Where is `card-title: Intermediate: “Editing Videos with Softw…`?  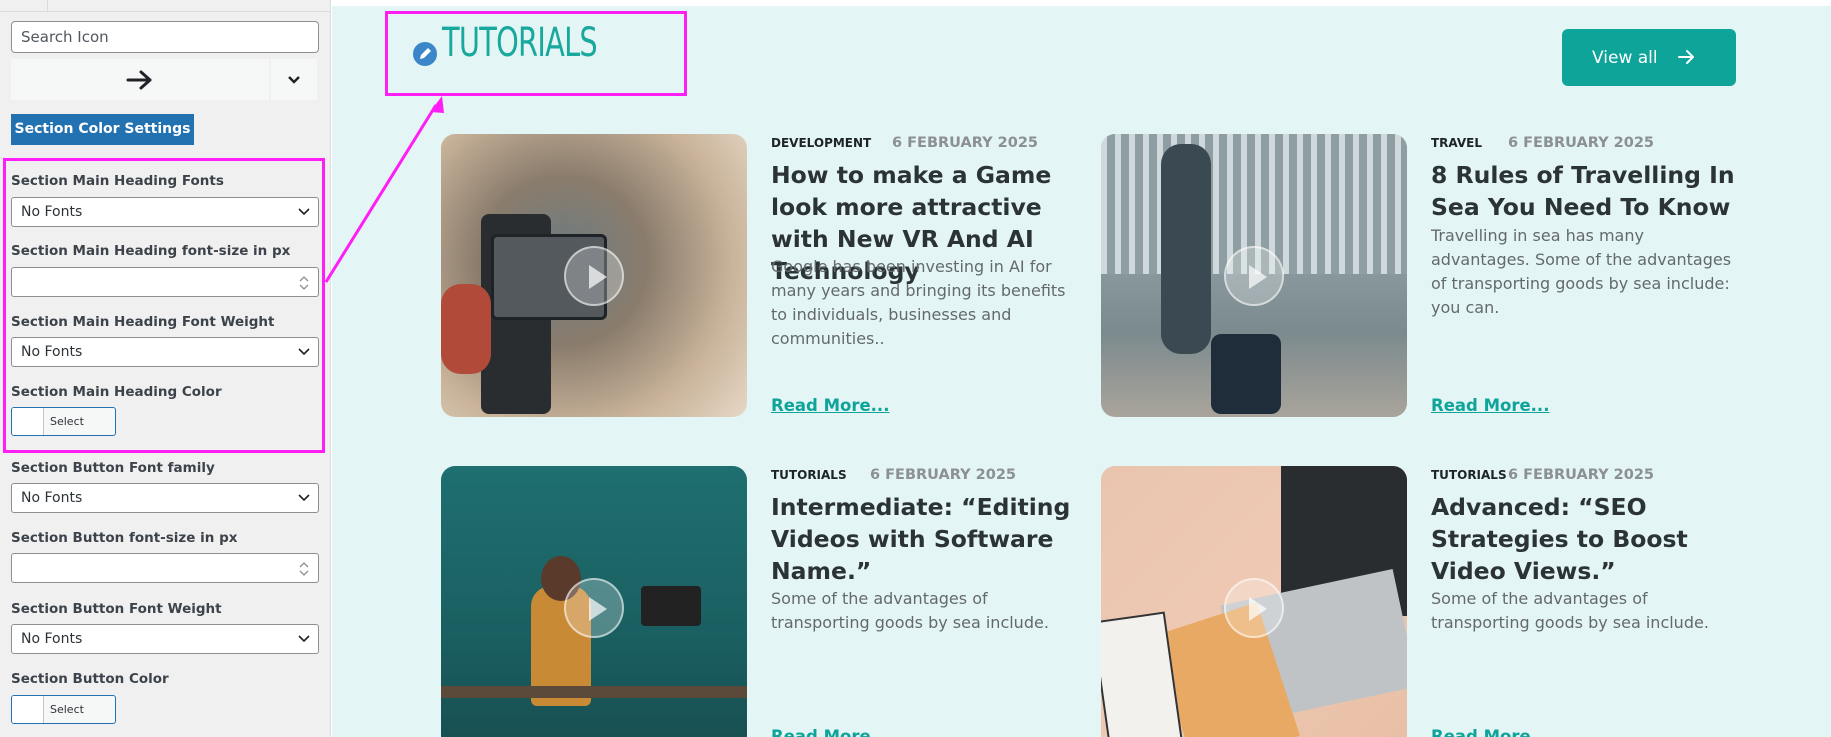
card-title: Intermediate: “Editing Videos with Softw… is located at coordinates (926, 539).